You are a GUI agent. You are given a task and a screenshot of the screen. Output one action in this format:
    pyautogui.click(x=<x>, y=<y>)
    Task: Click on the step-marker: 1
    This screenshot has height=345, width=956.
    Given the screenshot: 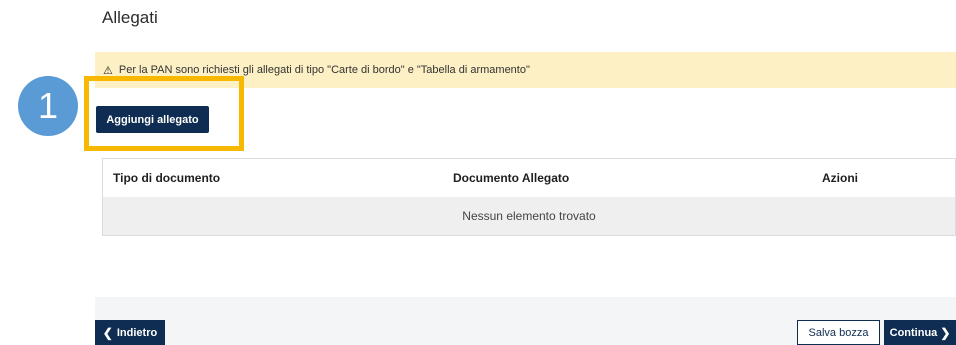 What is the action you would take?
    pyautogui.click(x=48, y=106)
    